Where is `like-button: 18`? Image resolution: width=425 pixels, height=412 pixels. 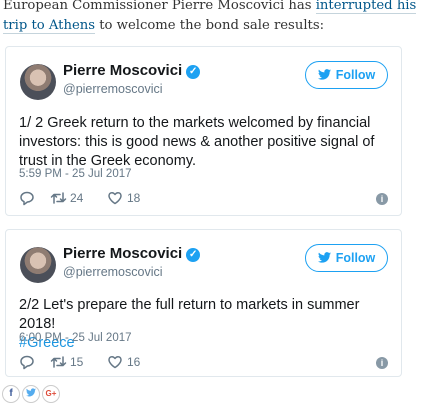
like-button: 18 is located at coordinates (127, 198).